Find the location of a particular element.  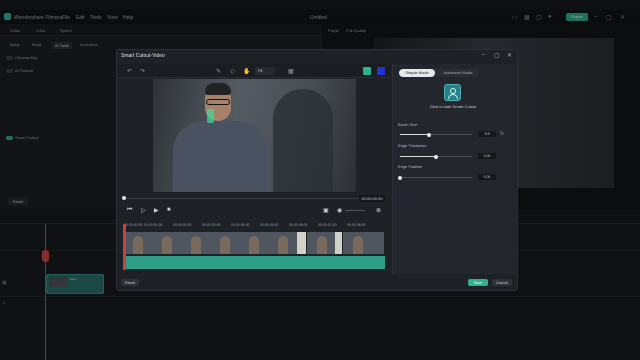

edge-feather-value: 0.00 is located at coordinates (487, 177).